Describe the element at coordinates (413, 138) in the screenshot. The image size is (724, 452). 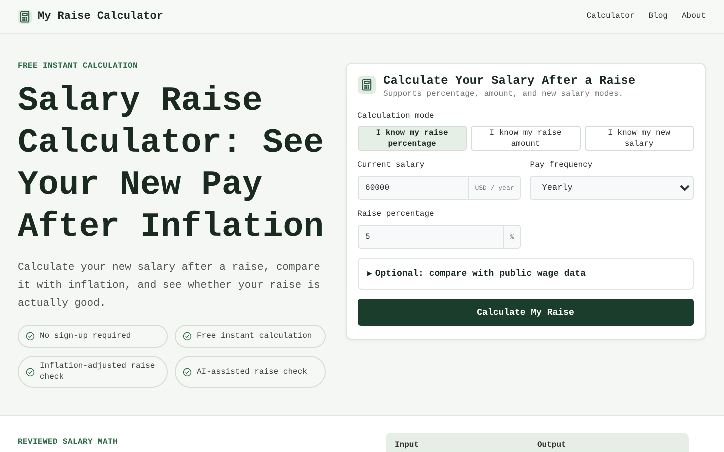
I see `mode-option: I know my raise percentage` at that location.